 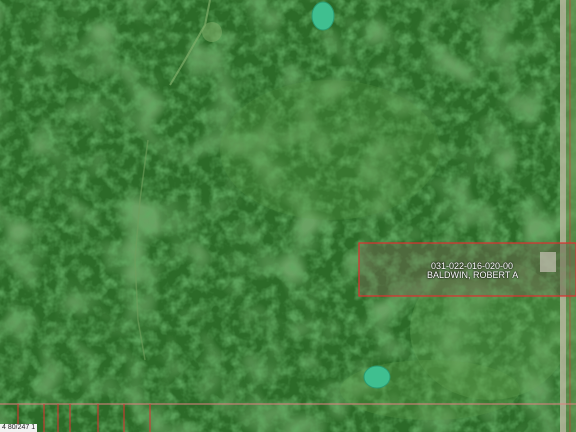 I want to click on pond-north, so click(x=323, y=16).